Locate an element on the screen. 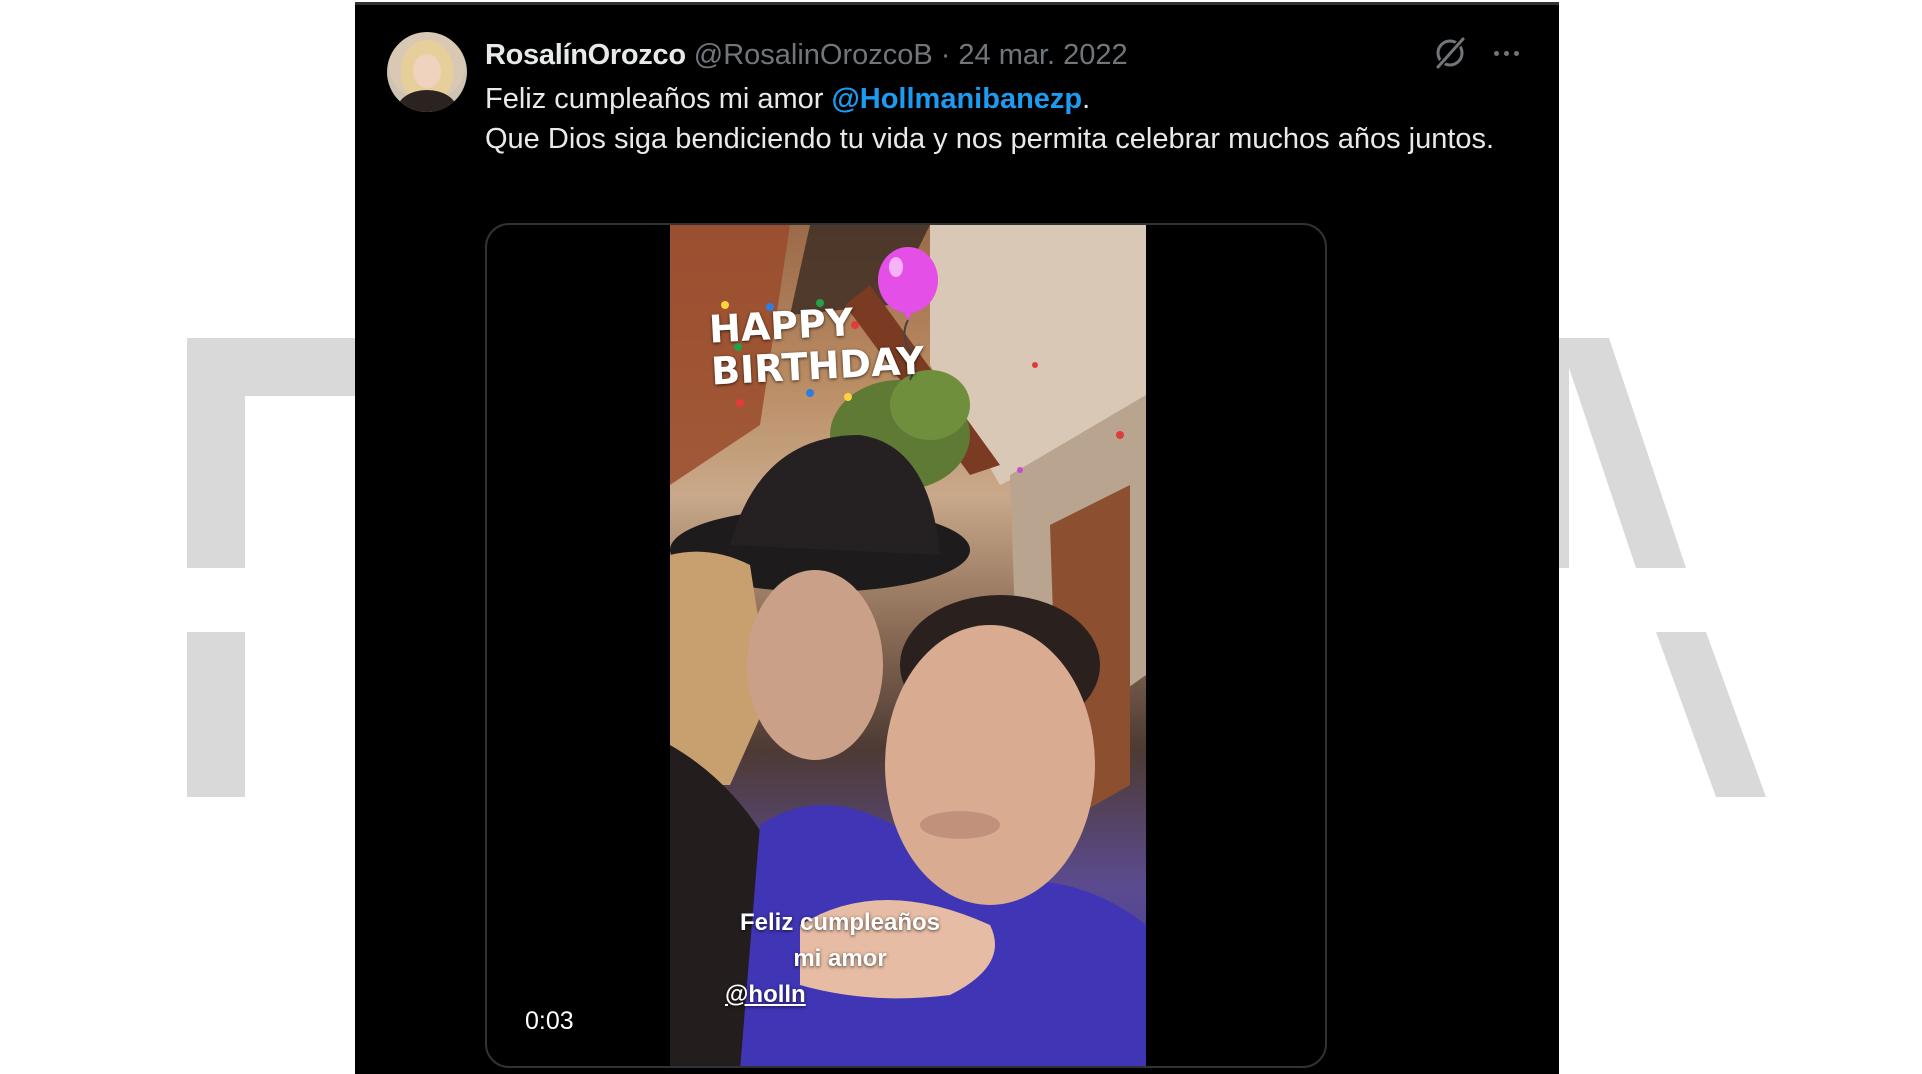 Image resolution: width=1922 pixels, height=1074 pixels. happy-birthday-sticker: HAPPY BIRTHDAY is located at coordinates (816, 345).